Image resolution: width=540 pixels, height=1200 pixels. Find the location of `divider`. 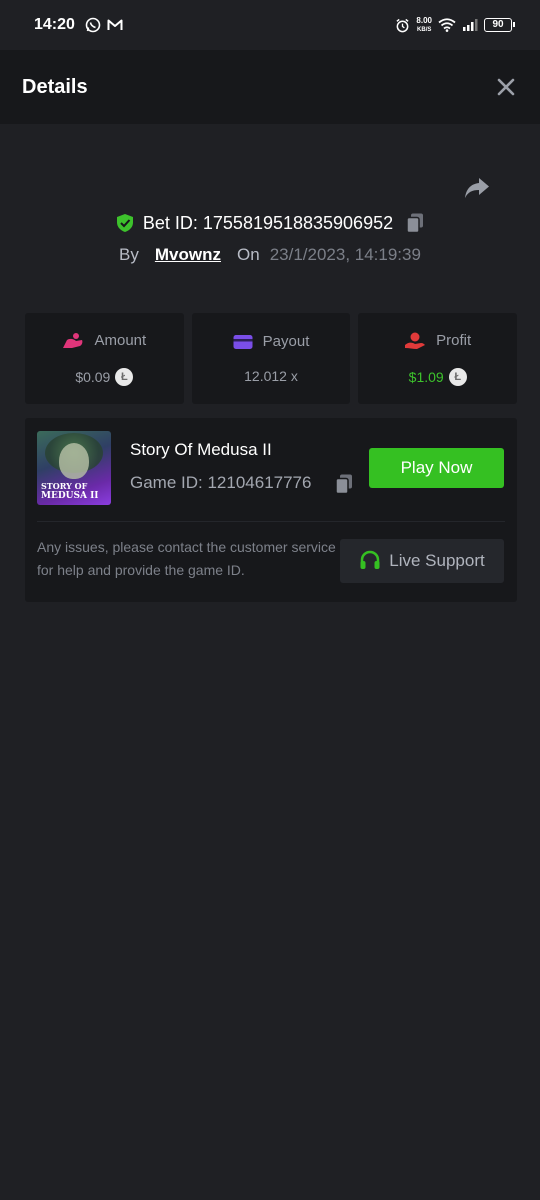

divider is located at coordinates (271, 521).